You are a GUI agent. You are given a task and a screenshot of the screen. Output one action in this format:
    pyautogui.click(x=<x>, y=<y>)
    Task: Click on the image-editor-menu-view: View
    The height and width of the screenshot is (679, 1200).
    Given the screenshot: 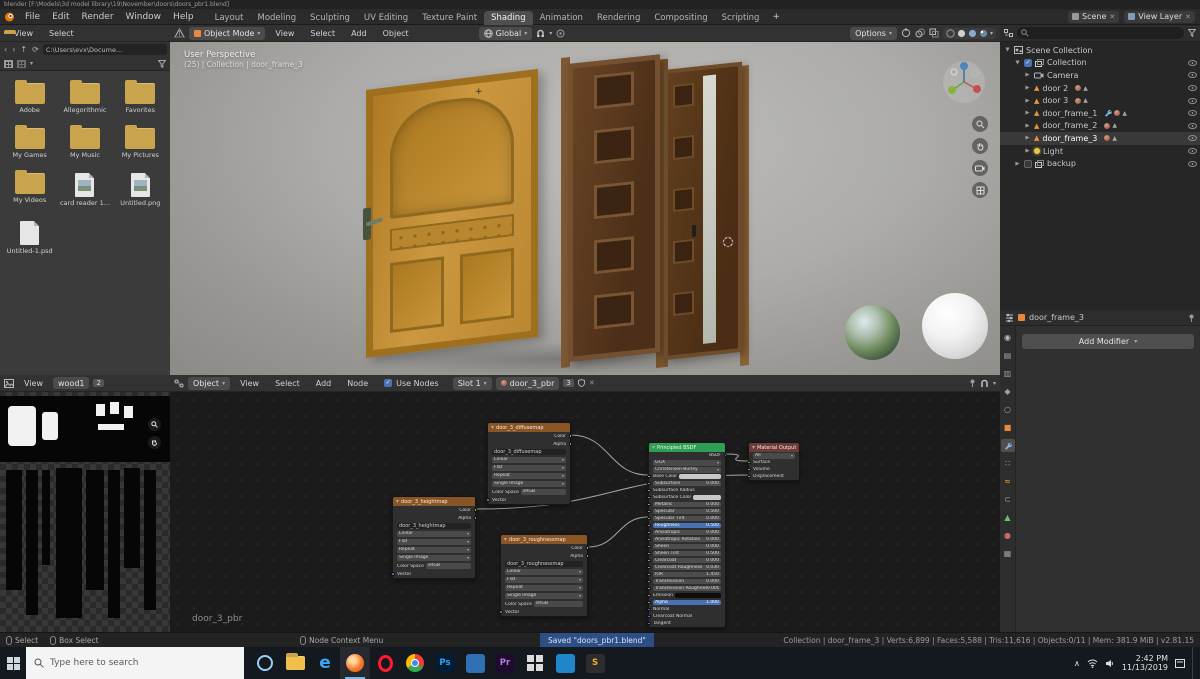 What is the action you would take?
    pyautogui.click(x=33, y=383)
    